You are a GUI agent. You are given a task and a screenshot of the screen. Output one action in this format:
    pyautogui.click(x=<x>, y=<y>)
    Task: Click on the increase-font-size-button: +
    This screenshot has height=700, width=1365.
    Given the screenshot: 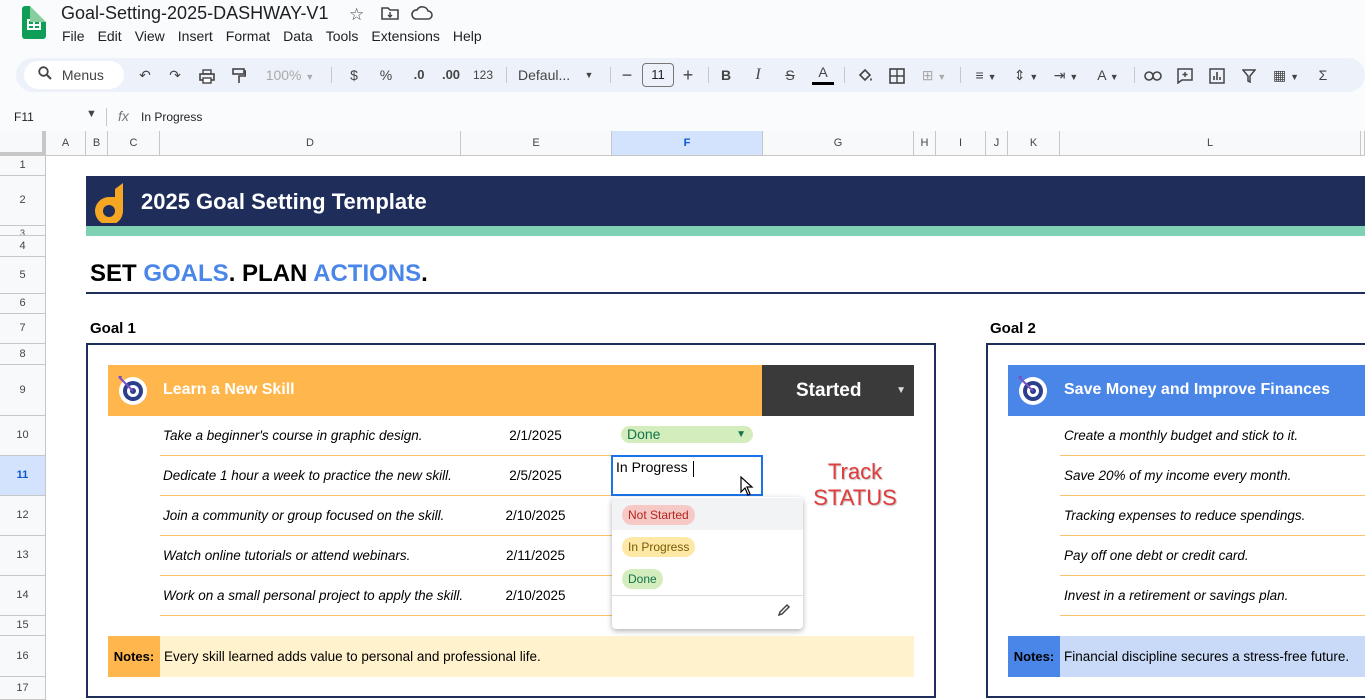 What is the action you would take?
    pyautogui.click(x=688, y=75)
    